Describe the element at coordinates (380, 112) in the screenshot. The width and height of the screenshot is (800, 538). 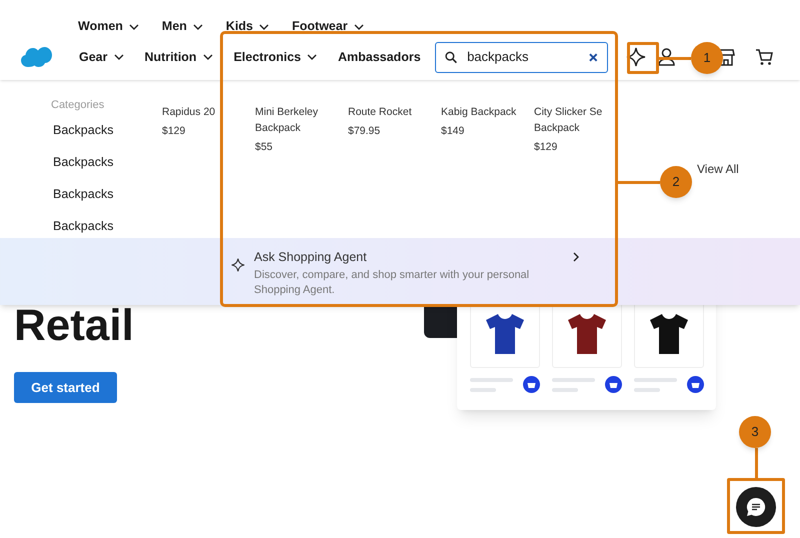
I see `product-name: Route Rocket` at that location.